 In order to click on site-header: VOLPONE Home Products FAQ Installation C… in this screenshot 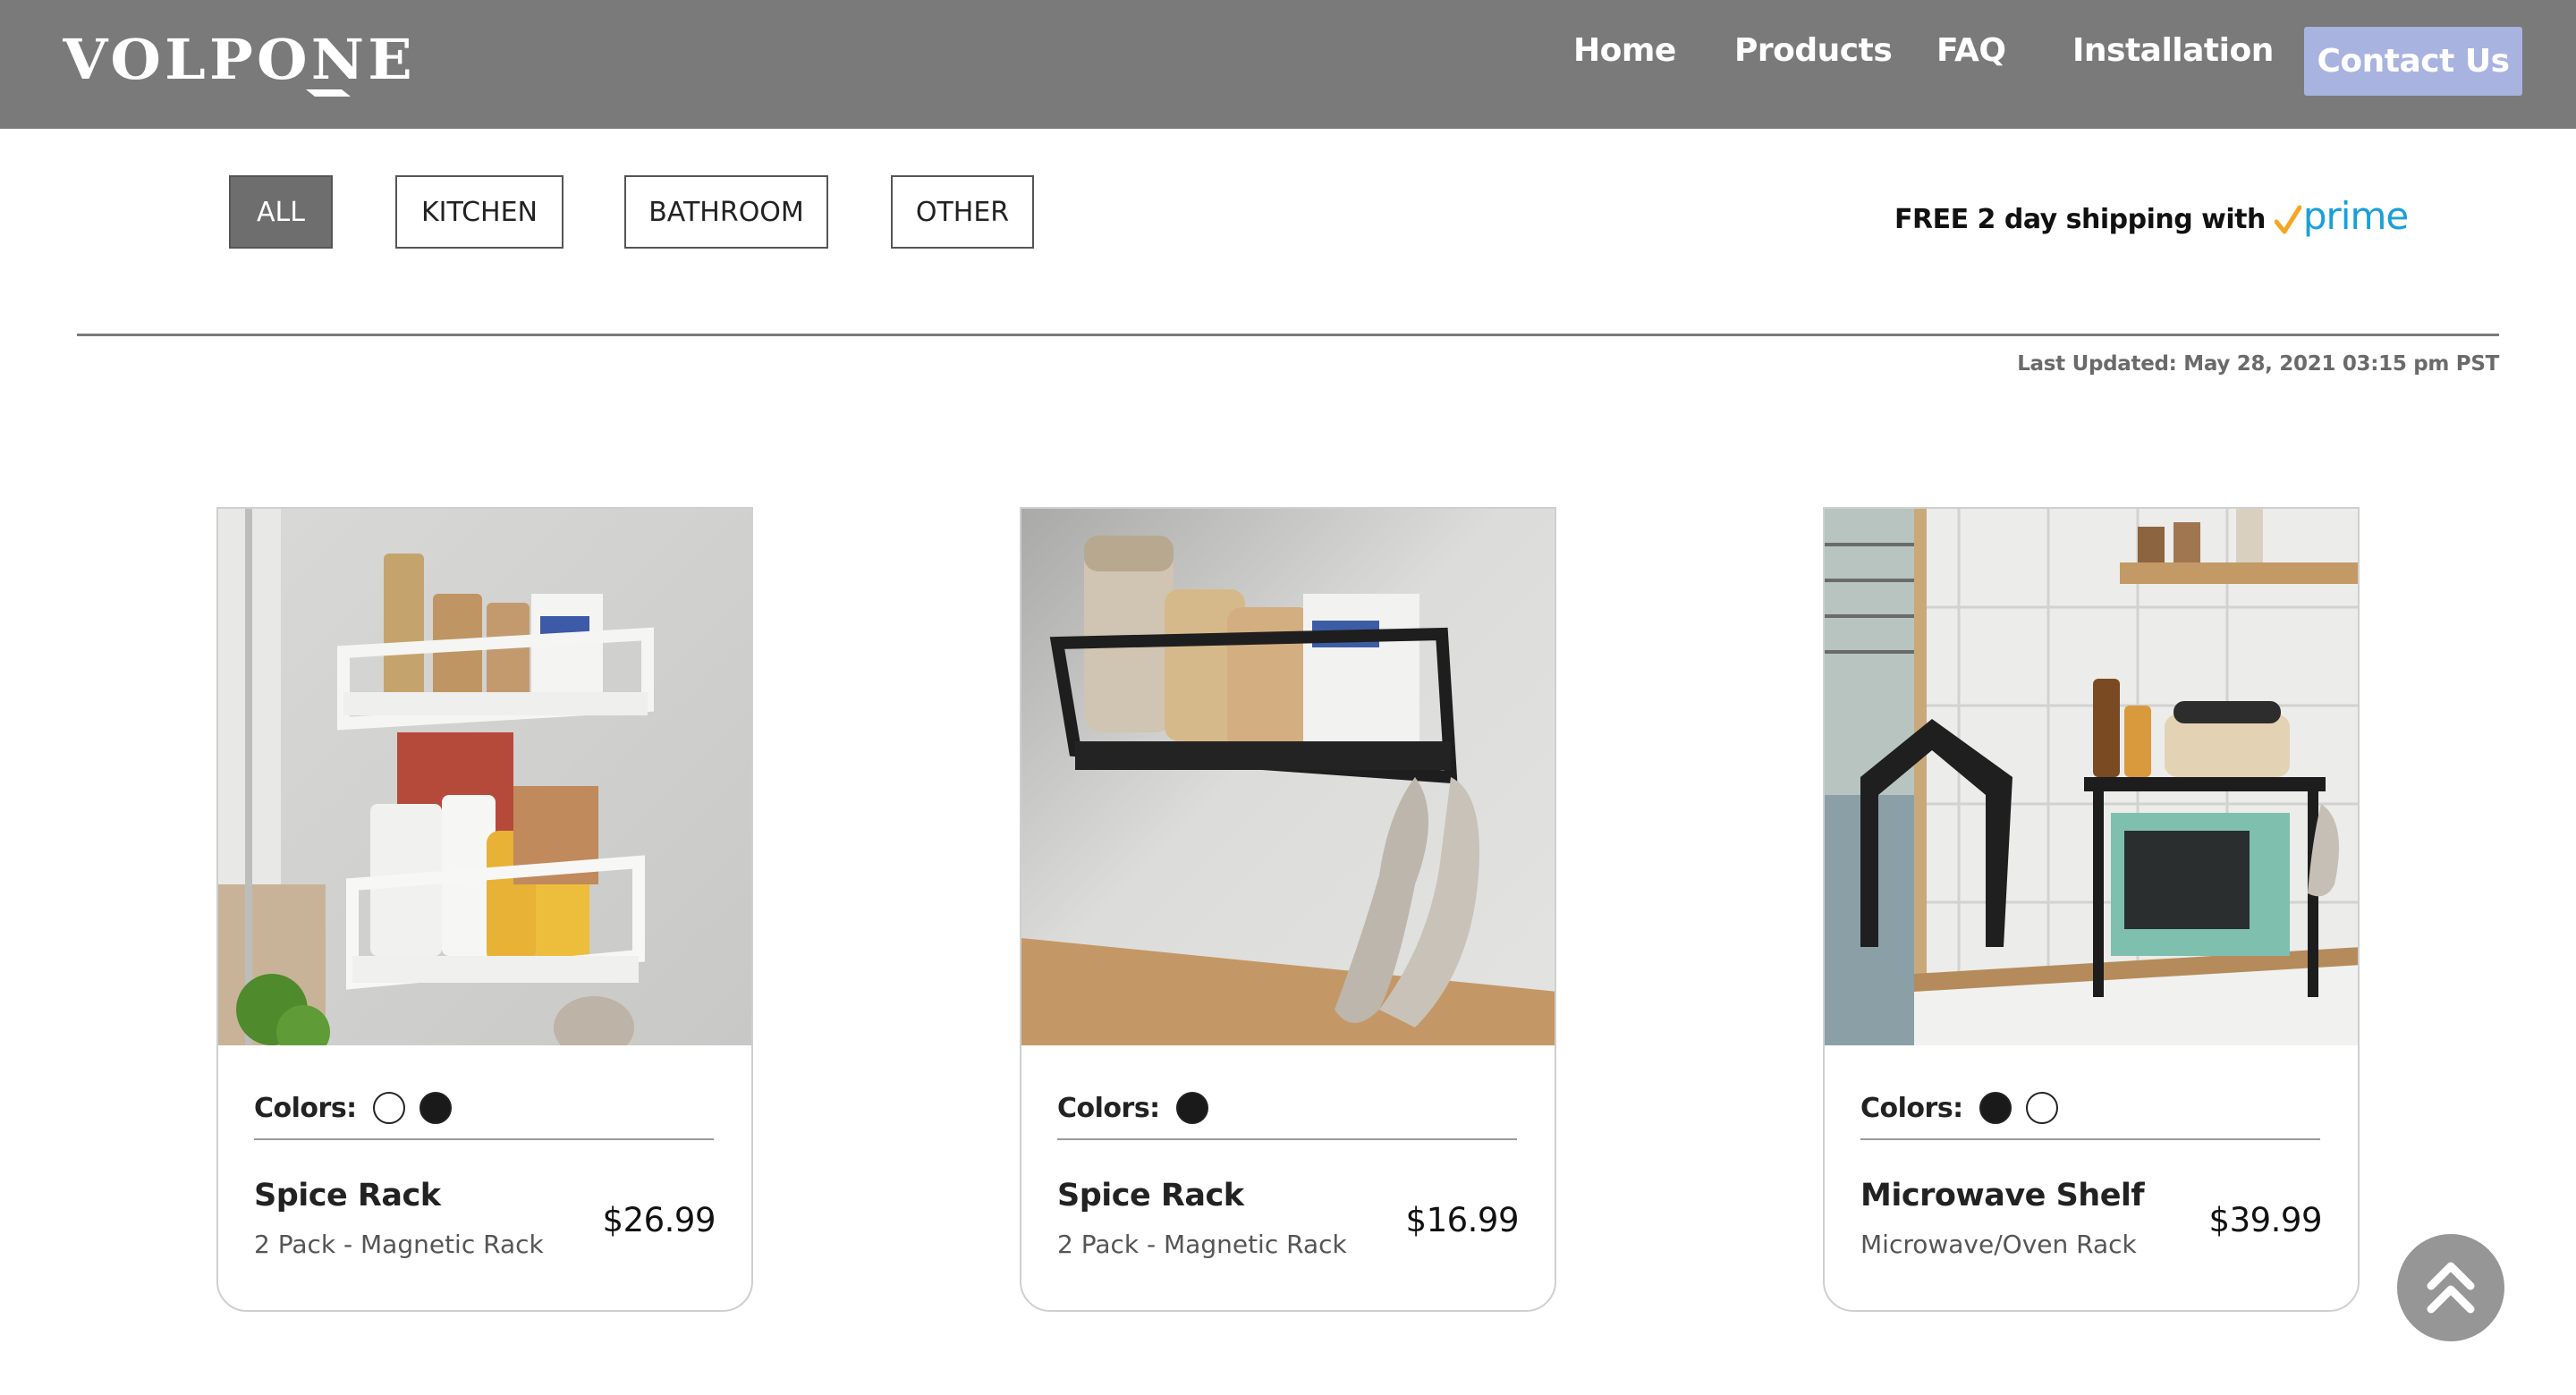, I will do `click(1288, 64)`.